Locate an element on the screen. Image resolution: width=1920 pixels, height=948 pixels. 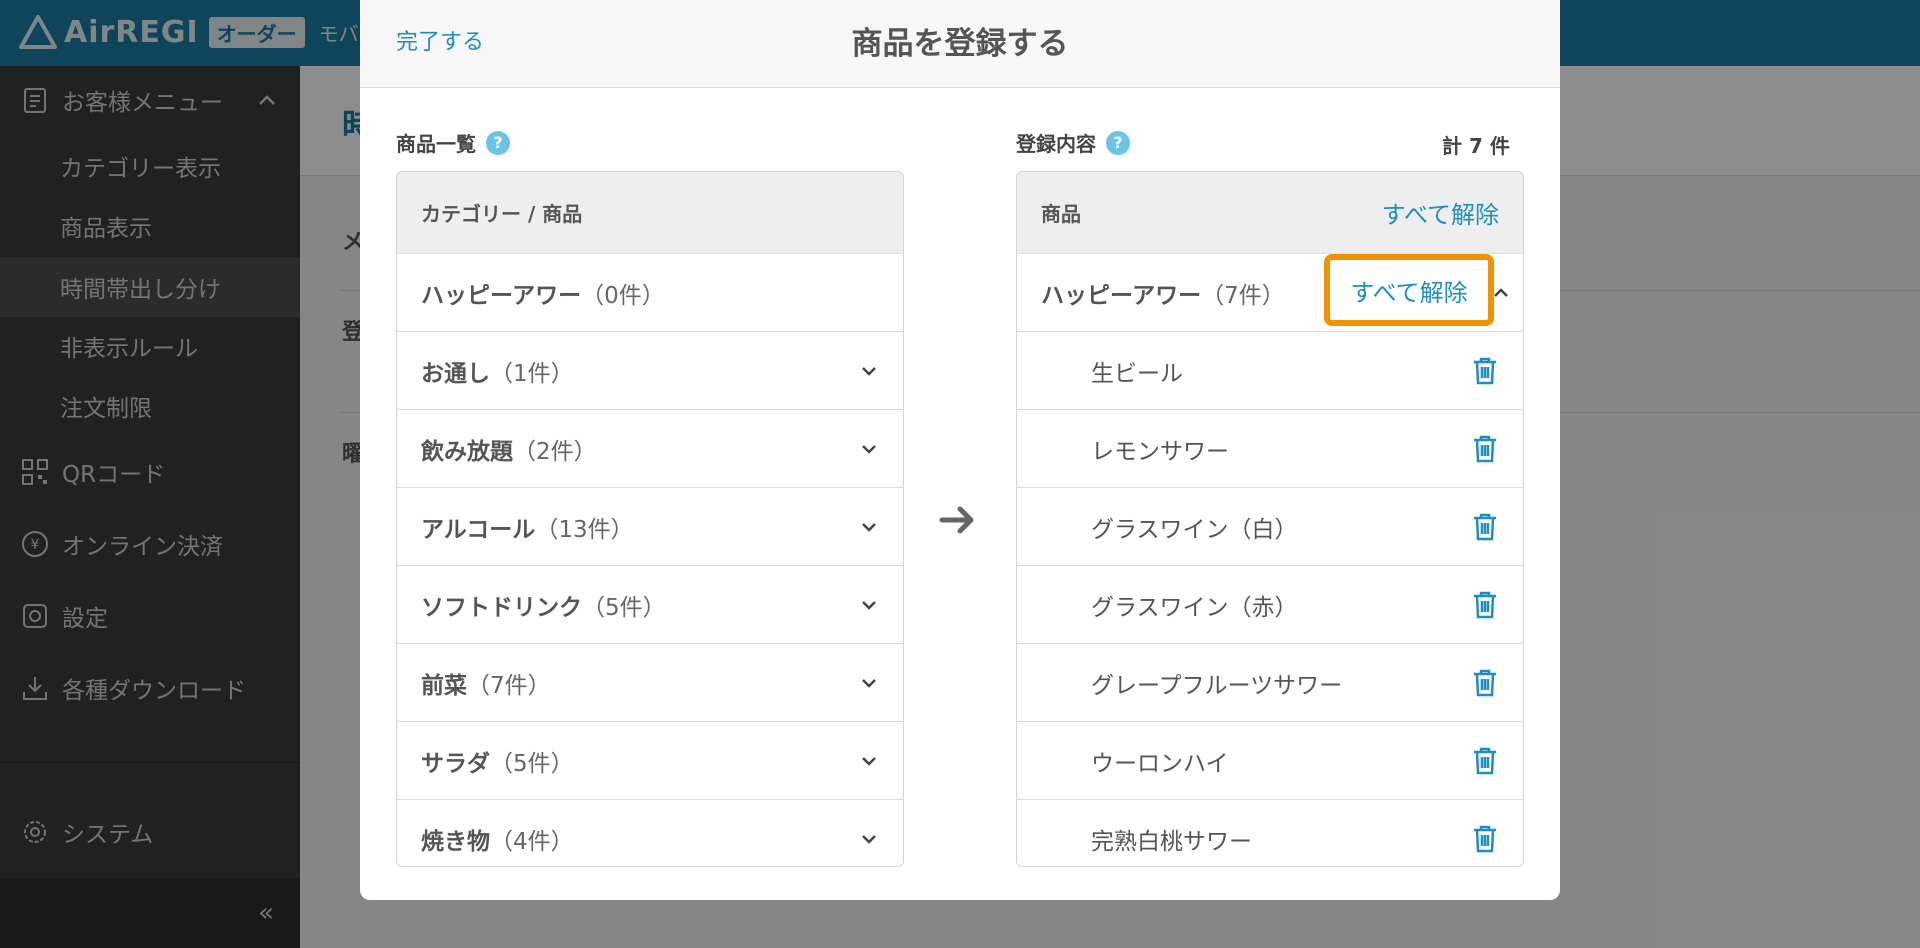
category-row: 焼き物（4件） is located at coordinates (650, 833).